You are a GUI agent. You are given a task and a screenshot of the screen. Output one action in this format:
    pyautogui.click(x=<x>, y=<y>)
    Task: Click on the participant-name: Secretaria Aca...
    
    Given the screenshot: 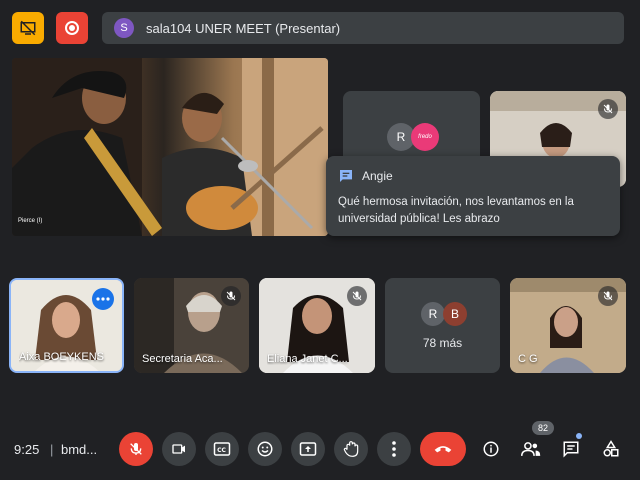 What is the action you would take?
    pyautogui.click(x=182, y=359)
    